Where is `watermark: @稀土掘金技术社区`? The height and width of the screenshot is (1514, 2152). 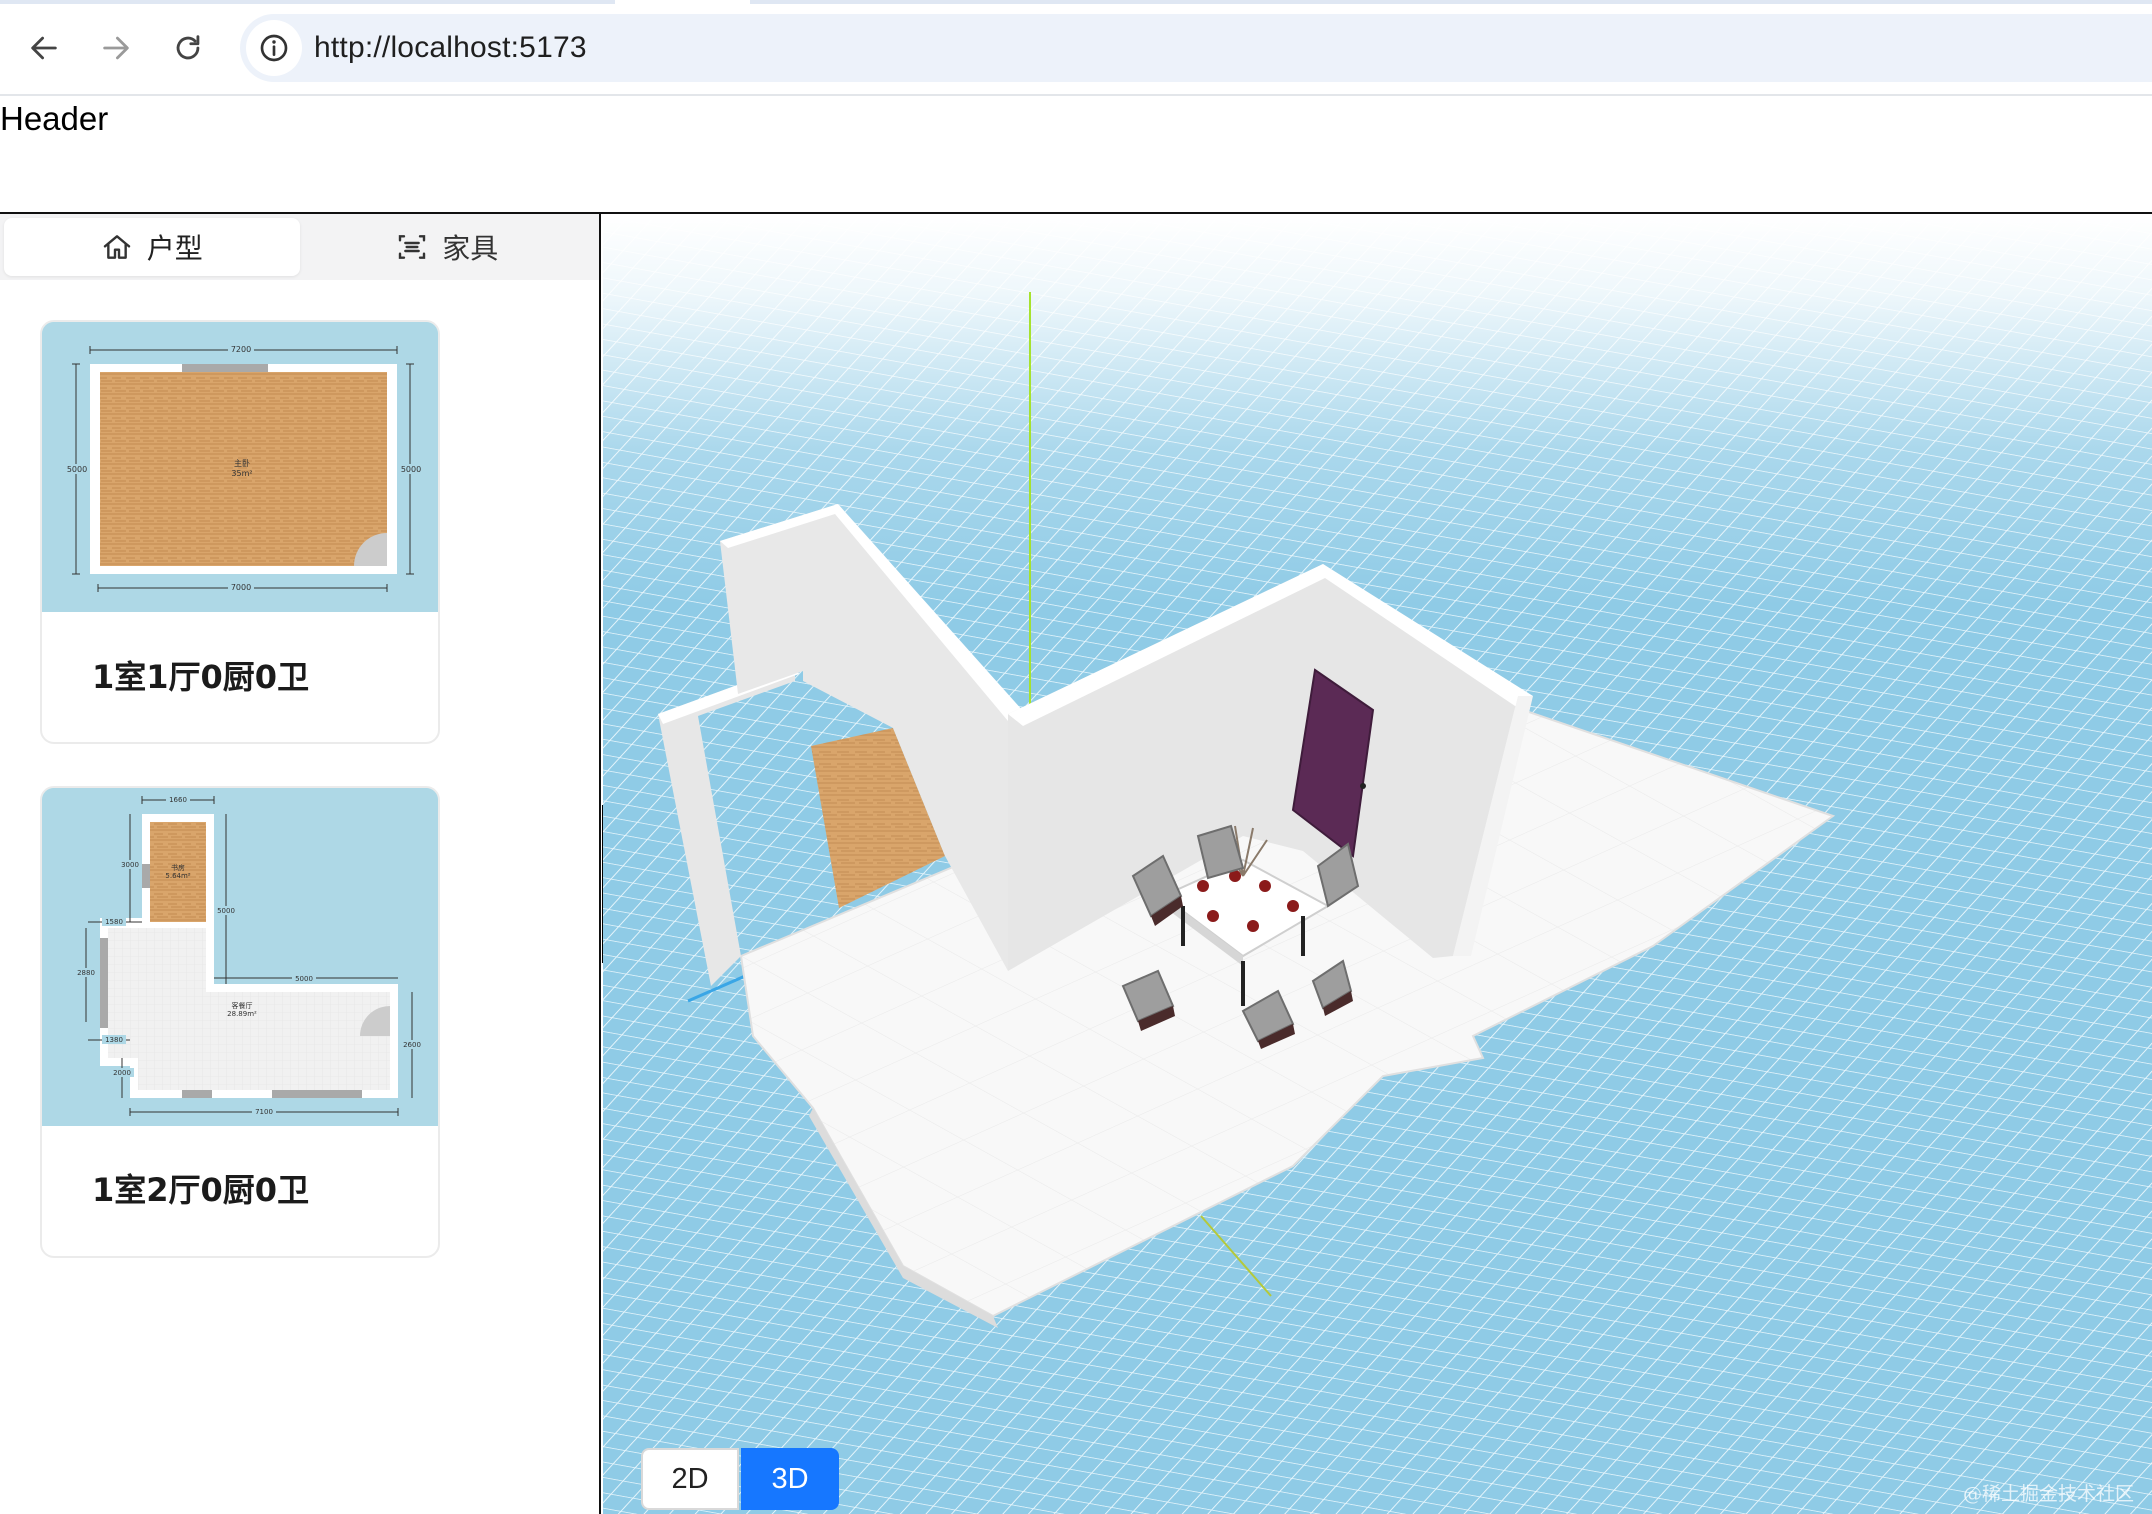
watermark: @稀土掘金技术社区 is located at coordinates (2048, 1494).